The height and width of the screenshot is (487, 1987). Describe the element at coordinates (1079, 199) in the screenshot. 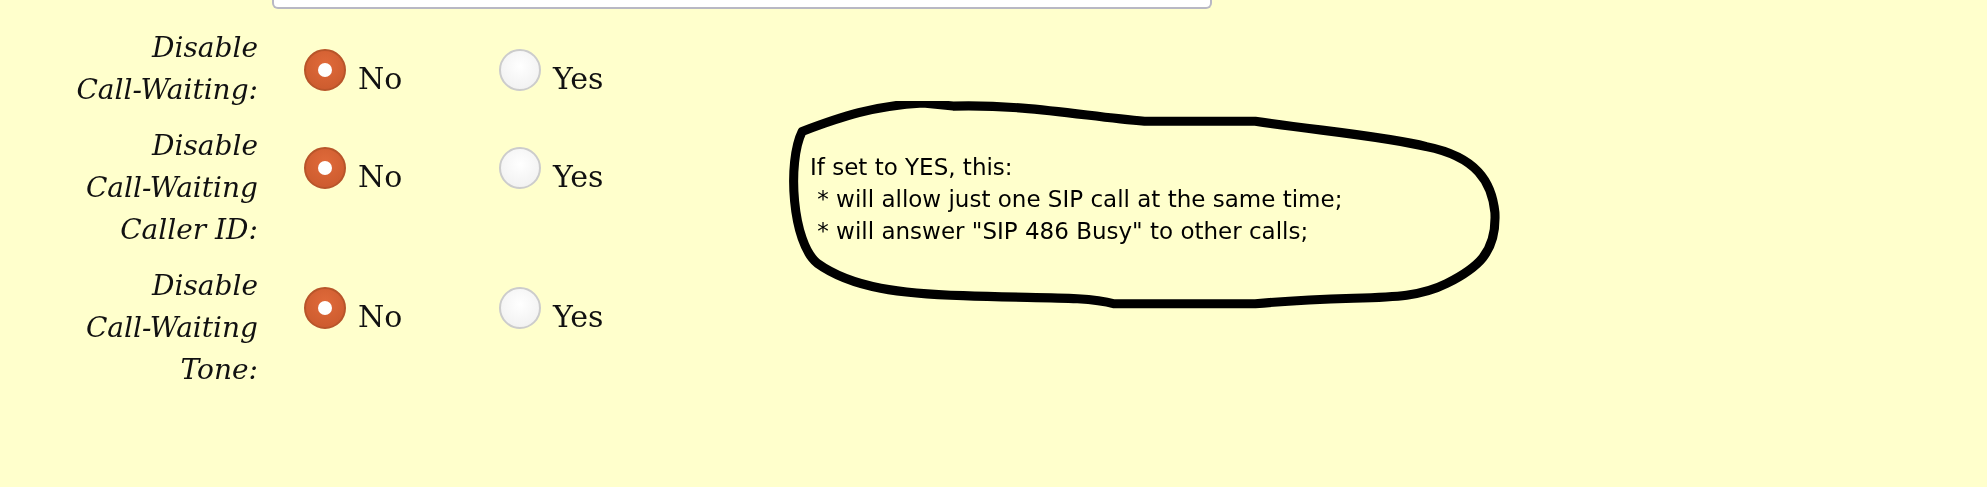

I see `note-text: * will allow just one SIP call at the same time;` at that location.